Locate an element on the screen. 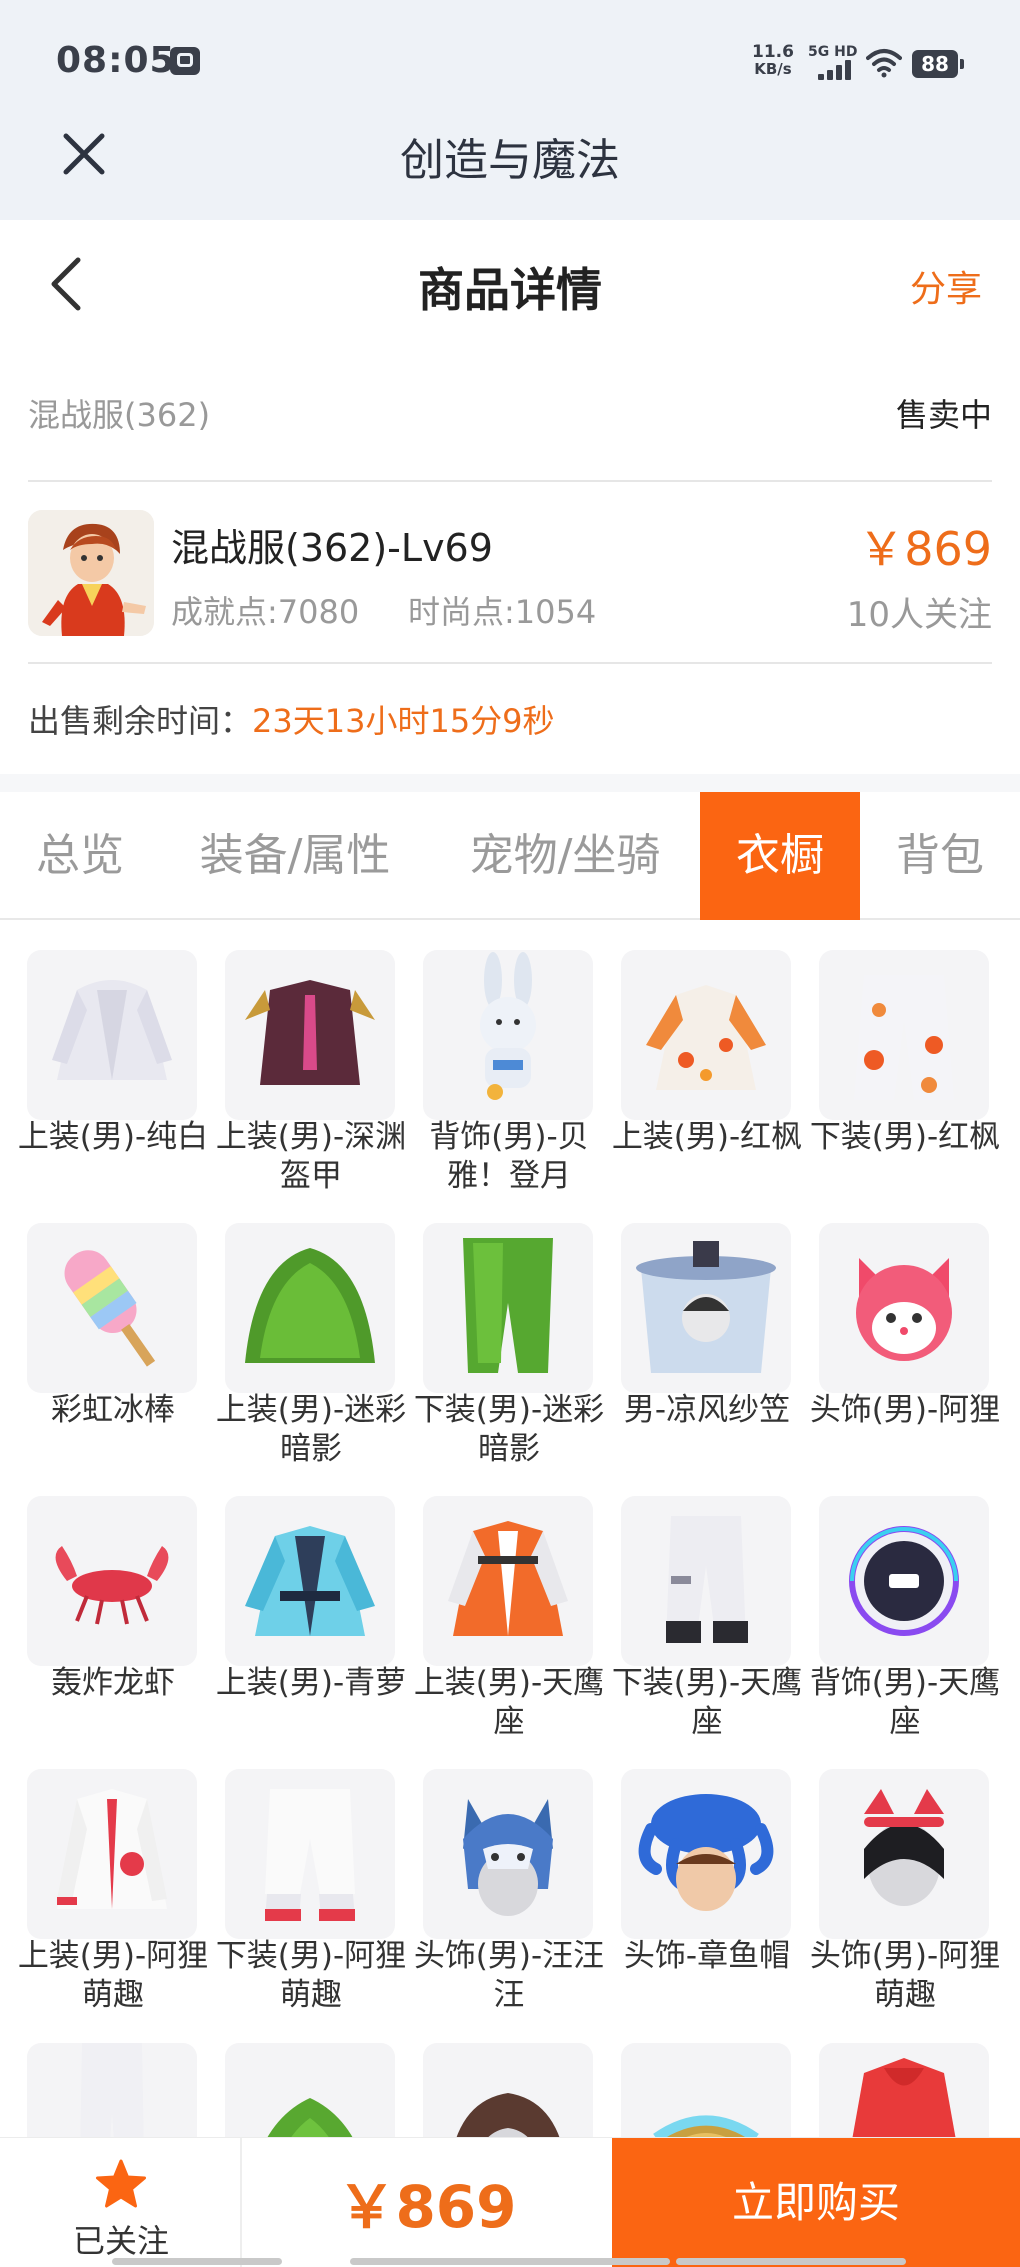 This screenshot has width=1020, height=2267. wardrobe-item-label: 上装(男)-红枫 is located at coordinates (707, 1137).